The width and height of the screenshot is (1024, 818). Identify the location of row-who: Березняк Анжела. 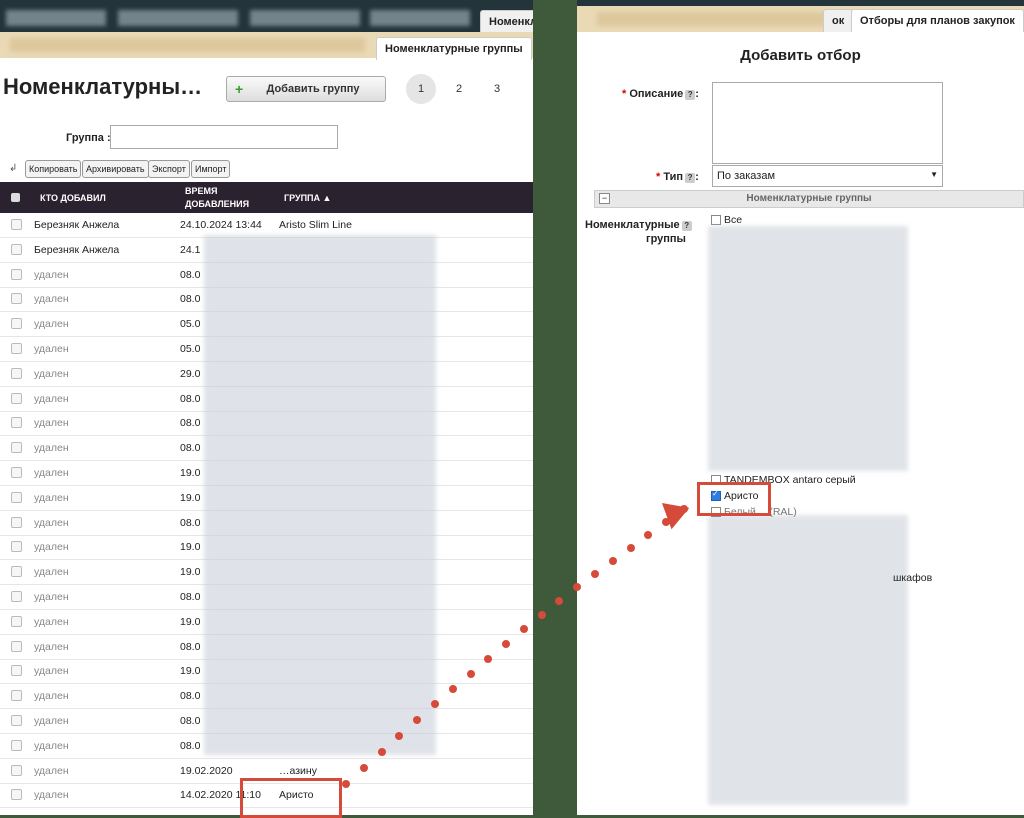
(77, 249).